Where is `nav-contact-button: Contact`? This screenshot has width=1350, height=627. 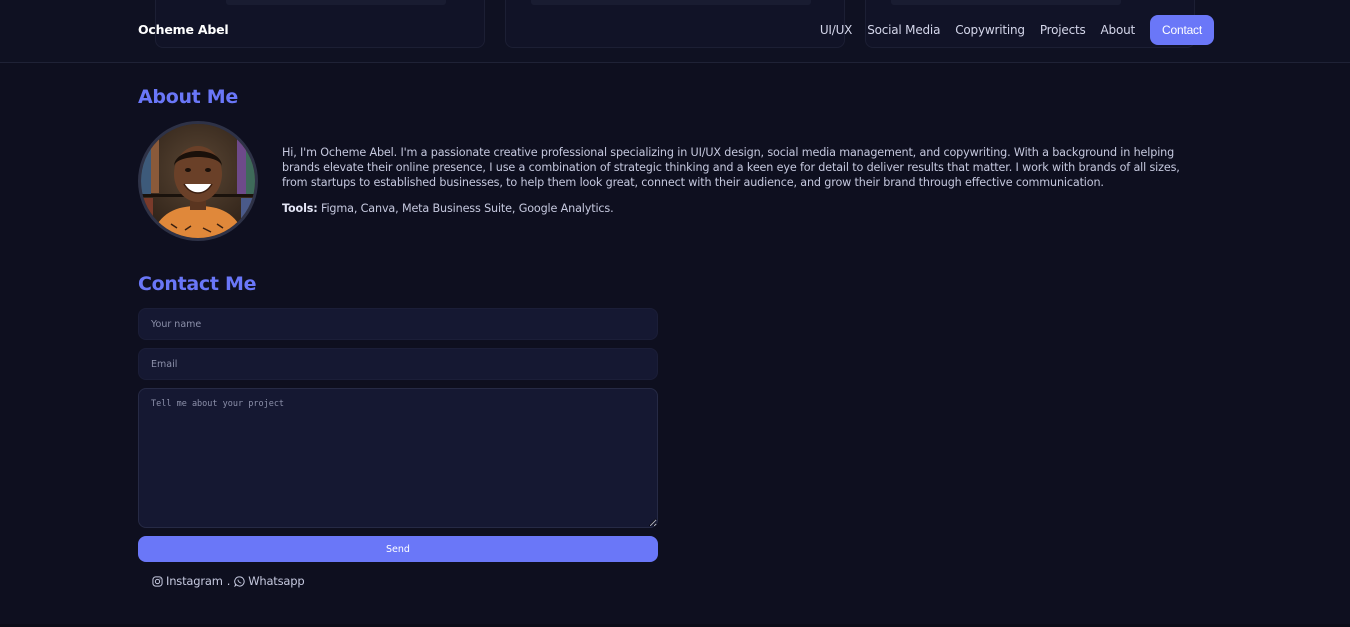
nav-contact-button: Contact is located at coordinates (1182, 30).